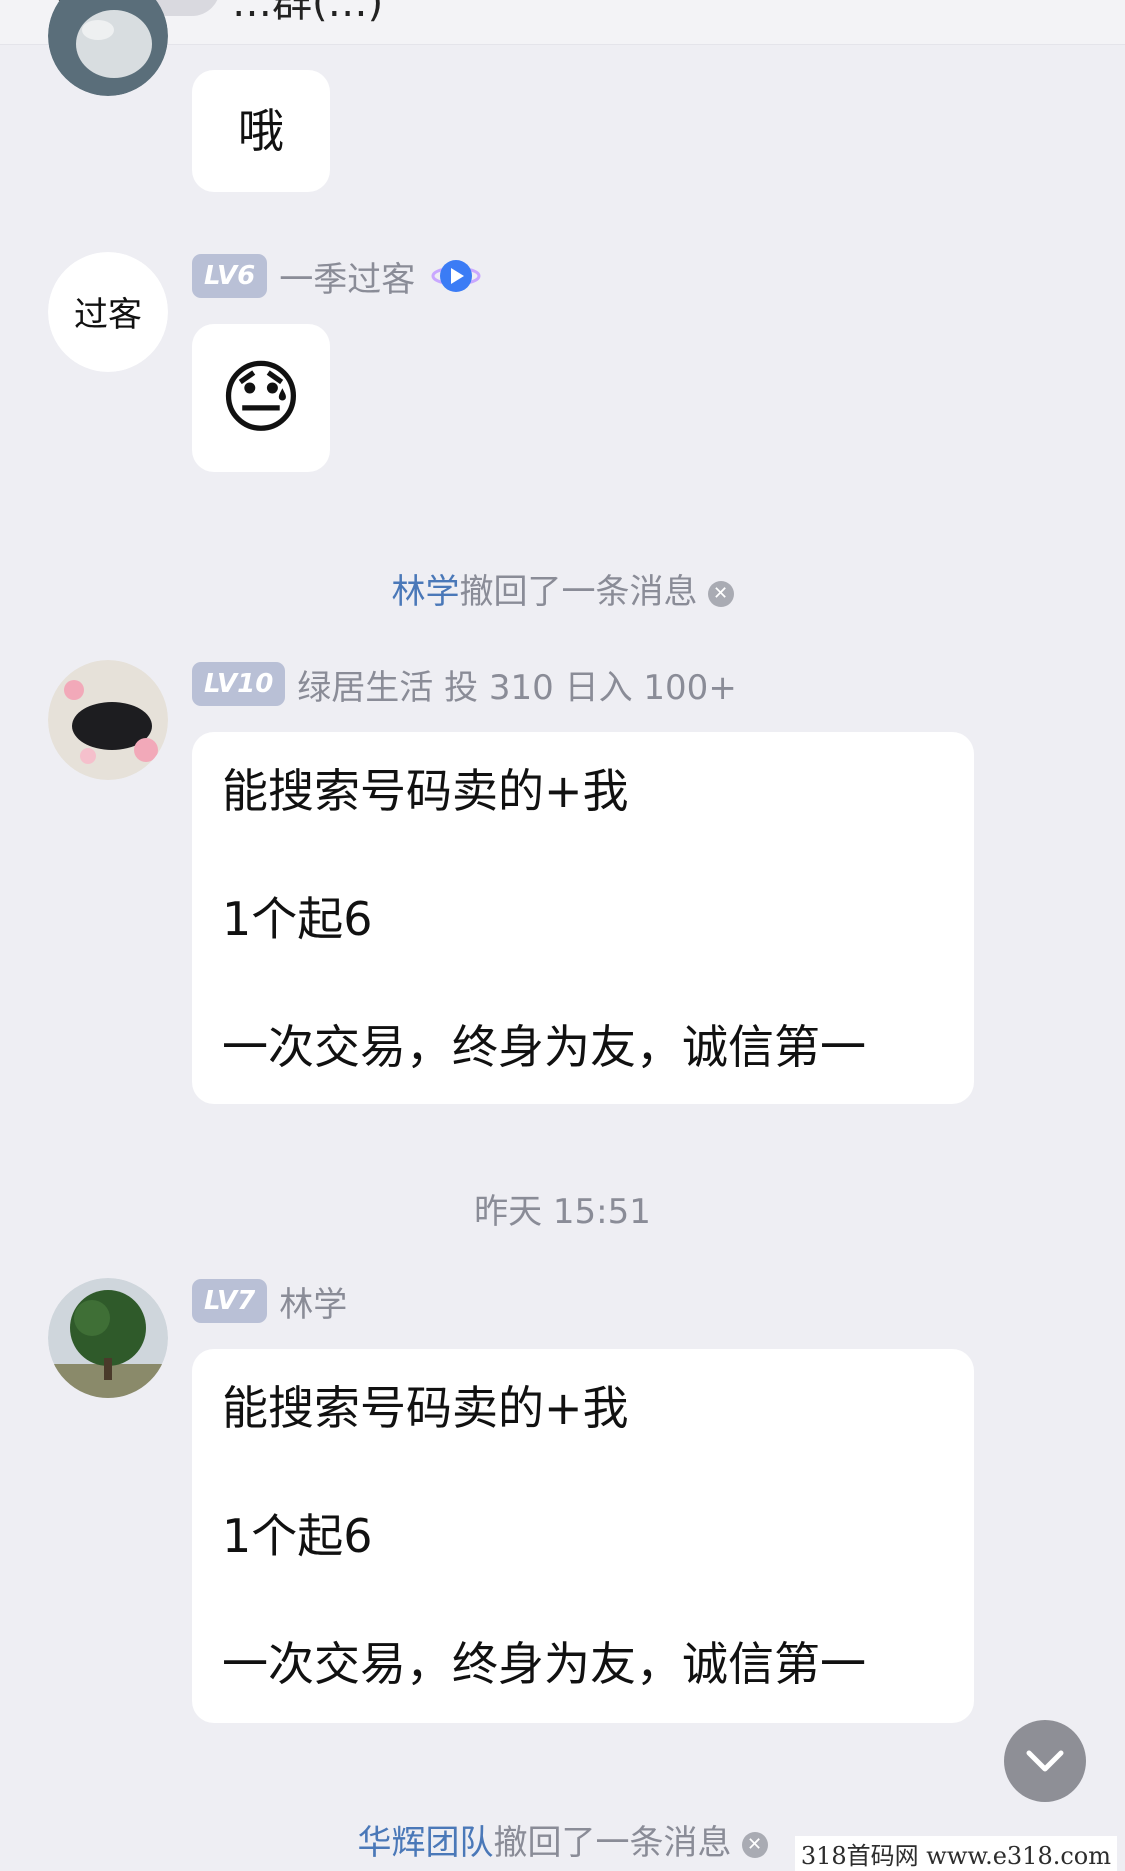 This screenshot has width=1125, height=1871. I want to click on level-badge: LV6, so click(230, 276).